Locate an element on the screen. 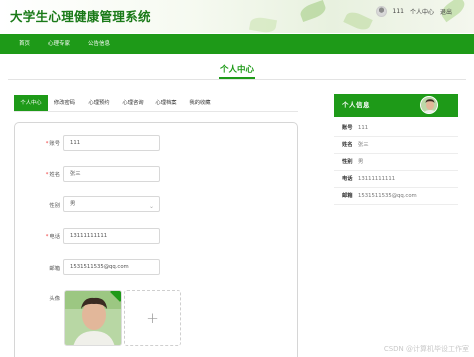  tab-user-center: 个人中心 is located at coordinates (31, 103).